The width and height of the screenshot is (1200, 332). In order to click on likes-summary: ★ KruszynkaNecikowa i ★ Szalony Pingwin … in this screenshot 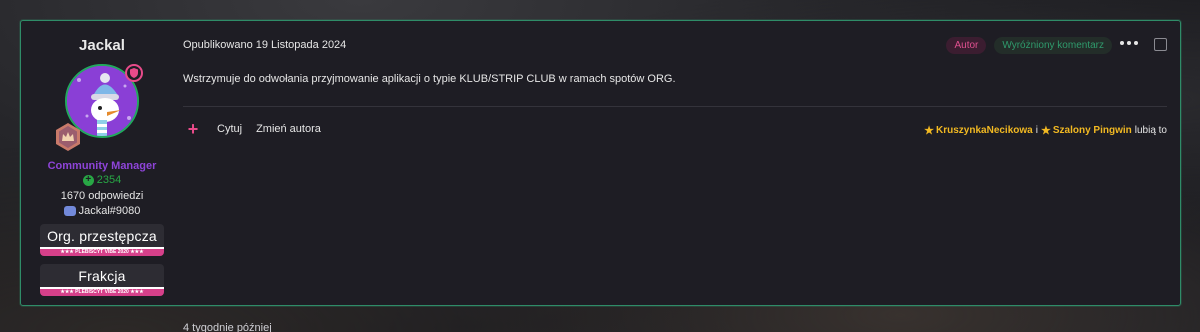, I will do `click(1045, 130)`.